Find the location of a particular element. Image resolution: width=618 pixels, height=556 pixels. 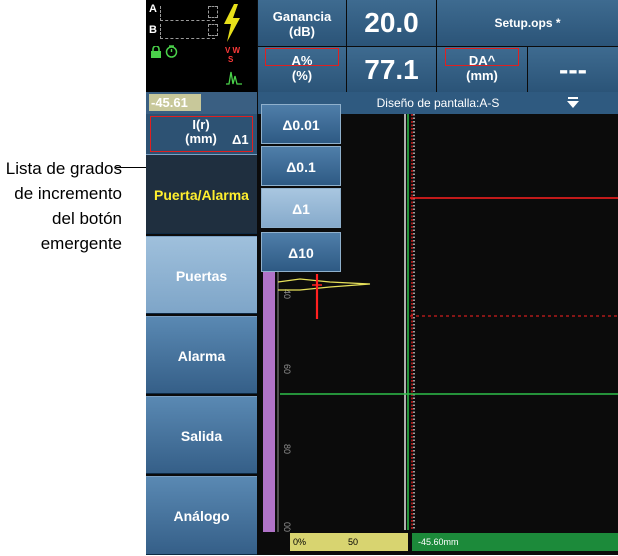

scale-start: 0% is located at coordinates (300, 542).